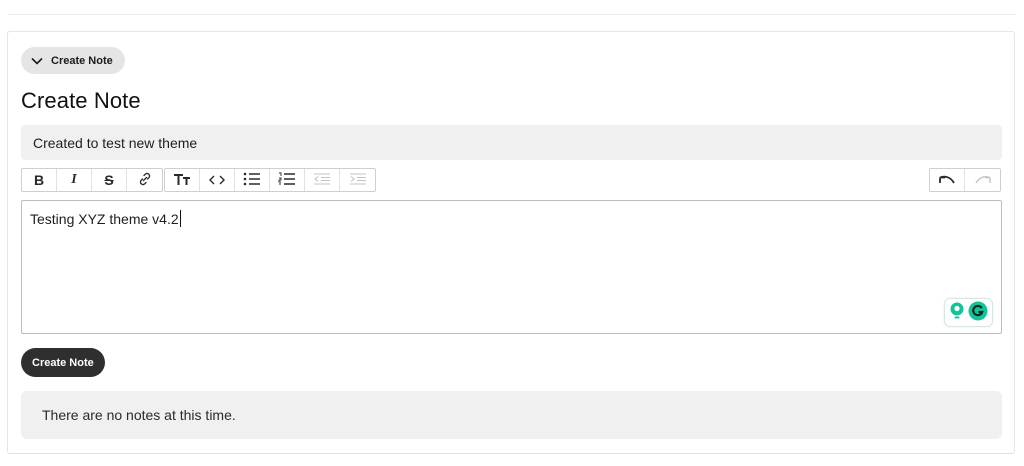 This screenshot has width=1024, height=466. What do you see at coordinates (180, 218) in the screenshot?
I see `text-caret` at bounding box center [180, 218].